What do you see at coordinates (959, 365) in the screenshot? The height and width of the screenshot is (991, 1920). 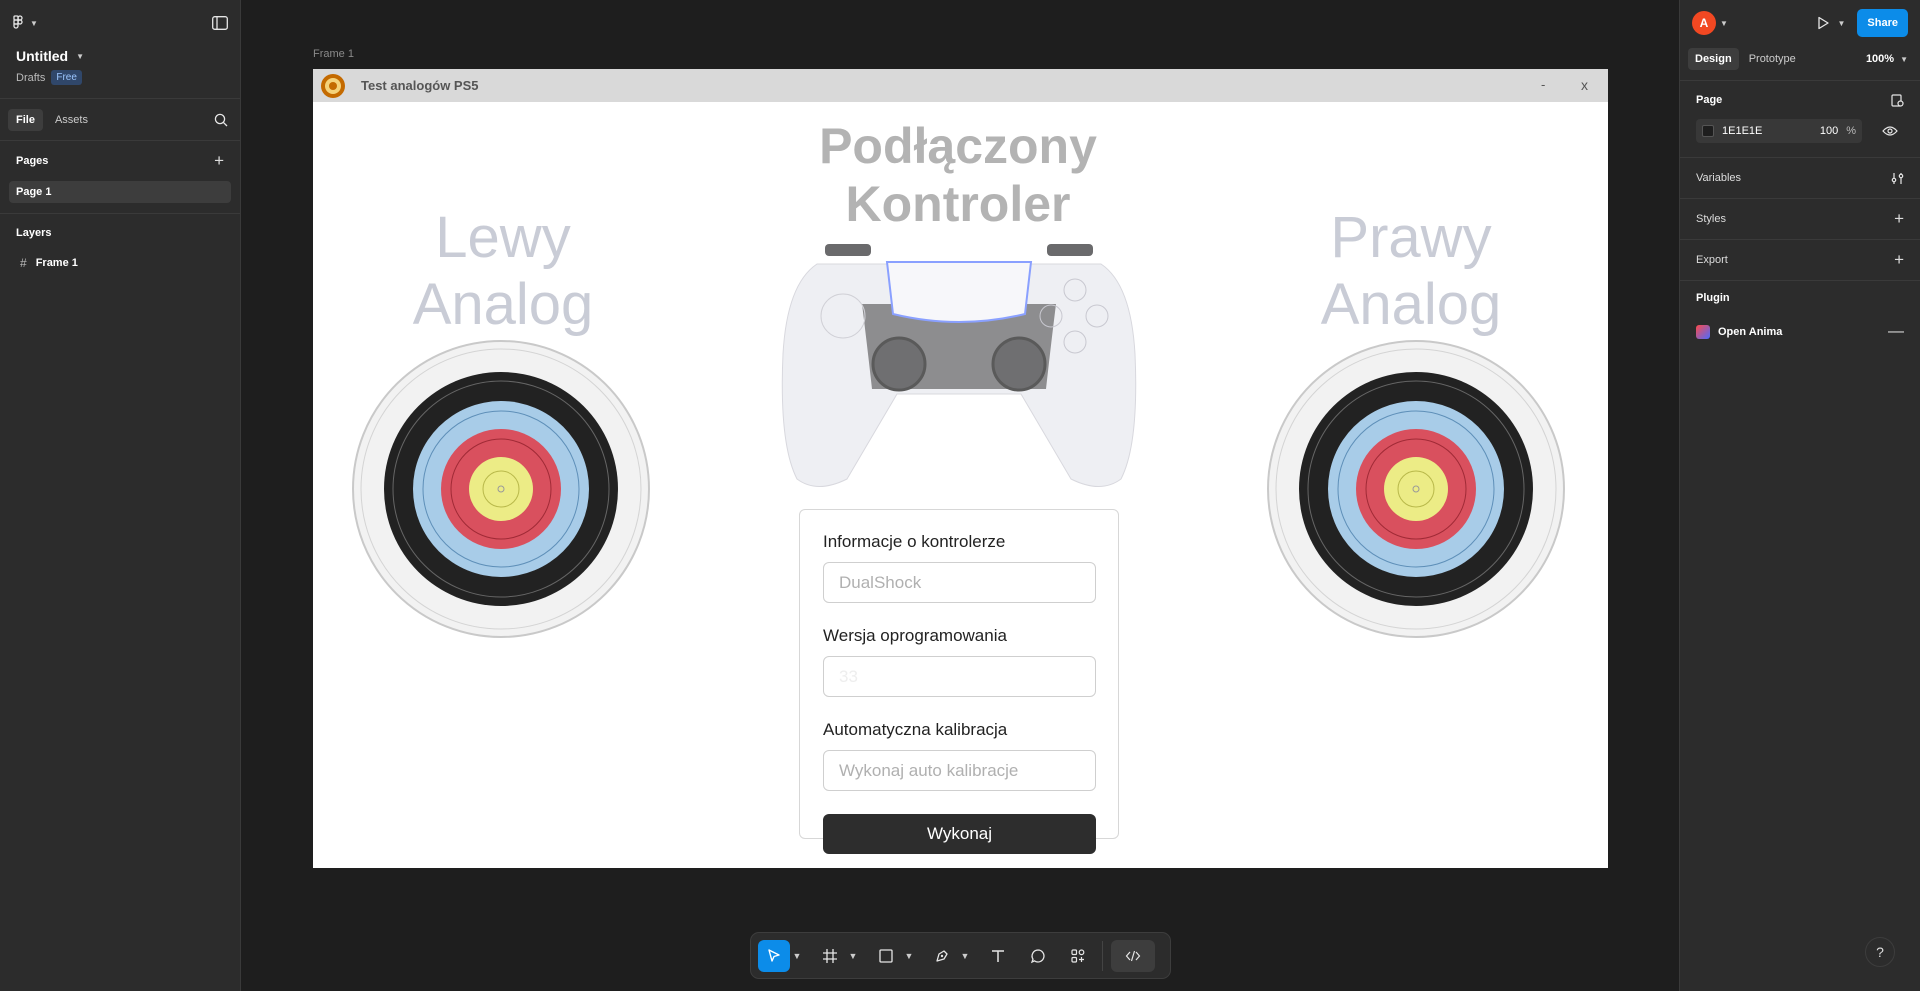 I see `controller-image` at bounding box center [959, 365].